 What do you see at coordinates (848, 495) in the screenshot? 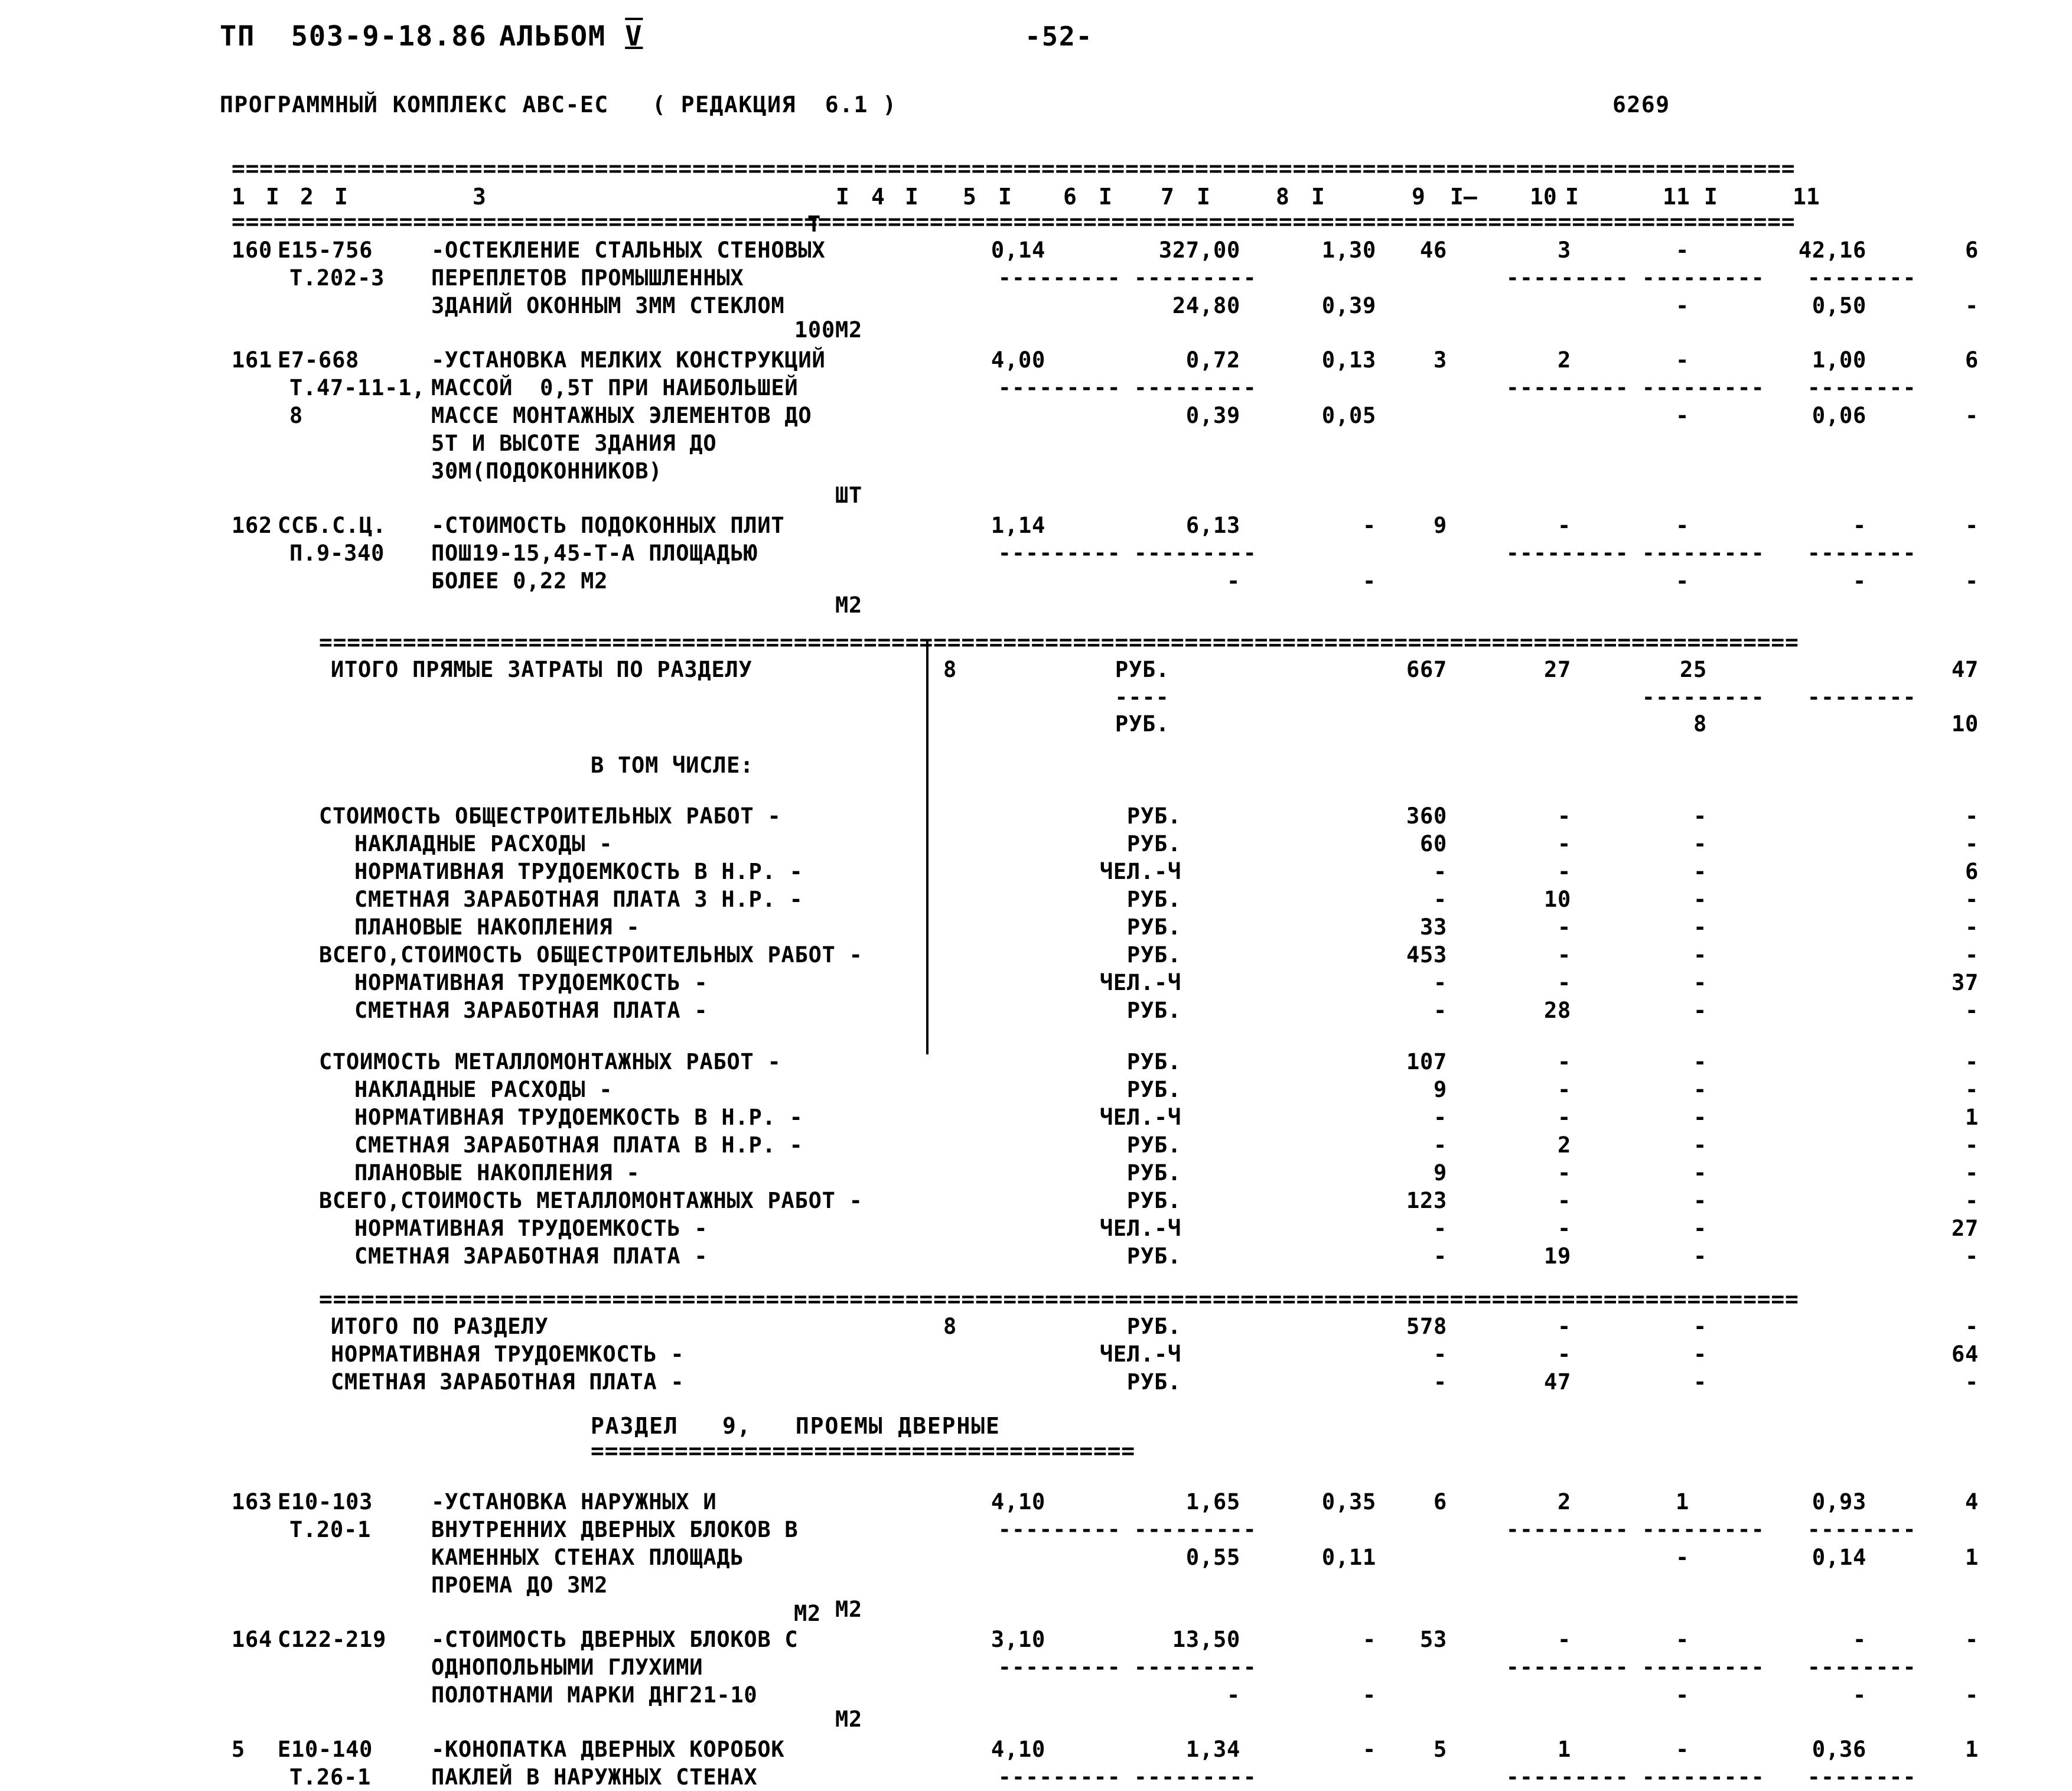
I see `item-unit-161: ШТ` at bounding box center [848, 495].